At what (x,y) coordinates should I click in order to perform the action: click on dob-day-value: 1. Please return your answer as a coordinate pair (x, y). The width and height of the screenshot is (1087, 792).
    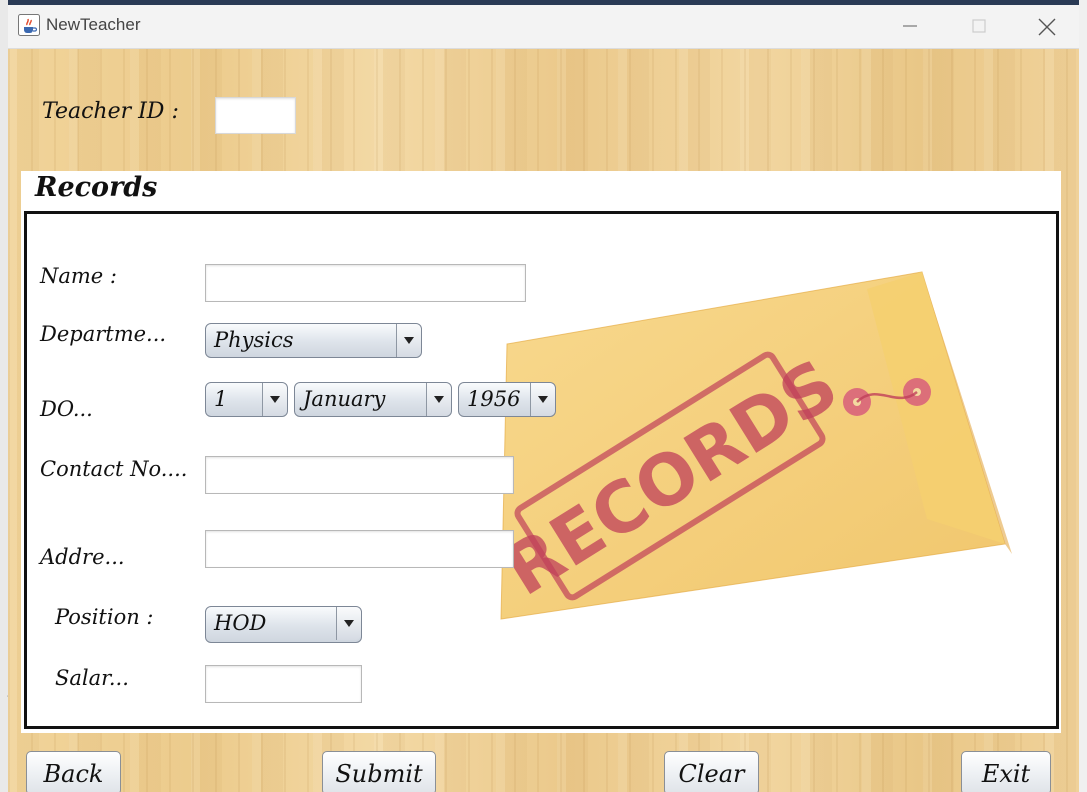
    Looking at the image, I should click on (221, 399).